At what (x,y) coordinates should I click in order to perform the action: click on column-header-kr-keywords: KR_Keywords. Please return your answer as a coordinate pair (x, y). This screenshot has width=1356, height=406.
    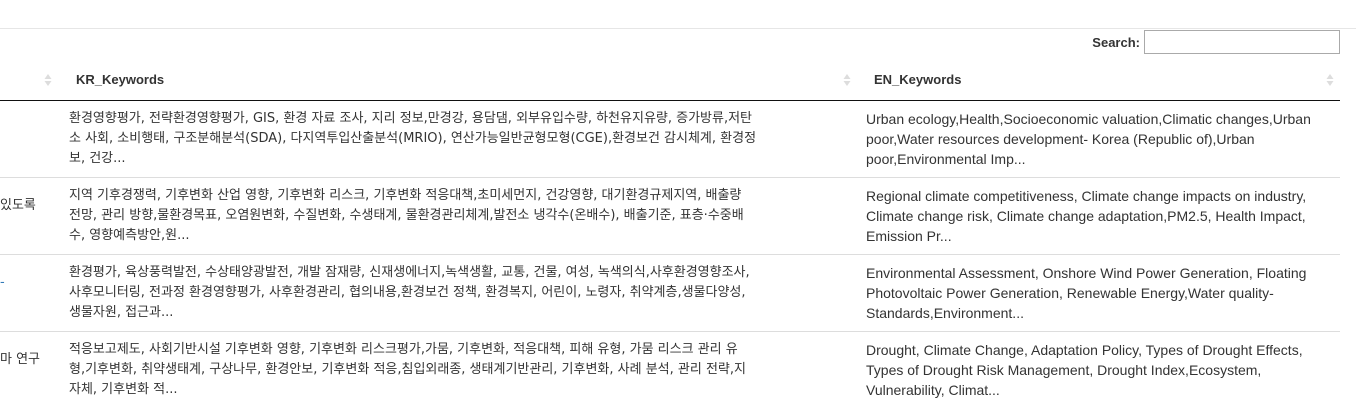
    Looking at the image, I should click on (456, 80).